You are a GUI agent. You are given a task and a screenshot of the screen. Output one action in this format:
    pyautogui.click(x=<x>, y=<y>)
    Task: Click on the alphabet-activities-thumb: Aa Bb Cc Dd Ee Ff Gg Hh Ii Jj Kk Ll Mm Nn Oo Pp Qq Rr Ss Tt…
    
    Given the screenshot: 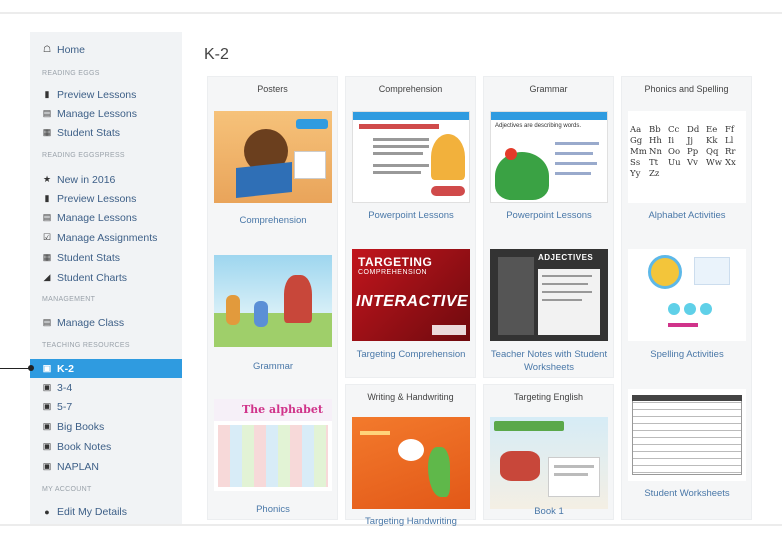 What is the action you would take?
    pyautogui.click(x=687, y=157)
    